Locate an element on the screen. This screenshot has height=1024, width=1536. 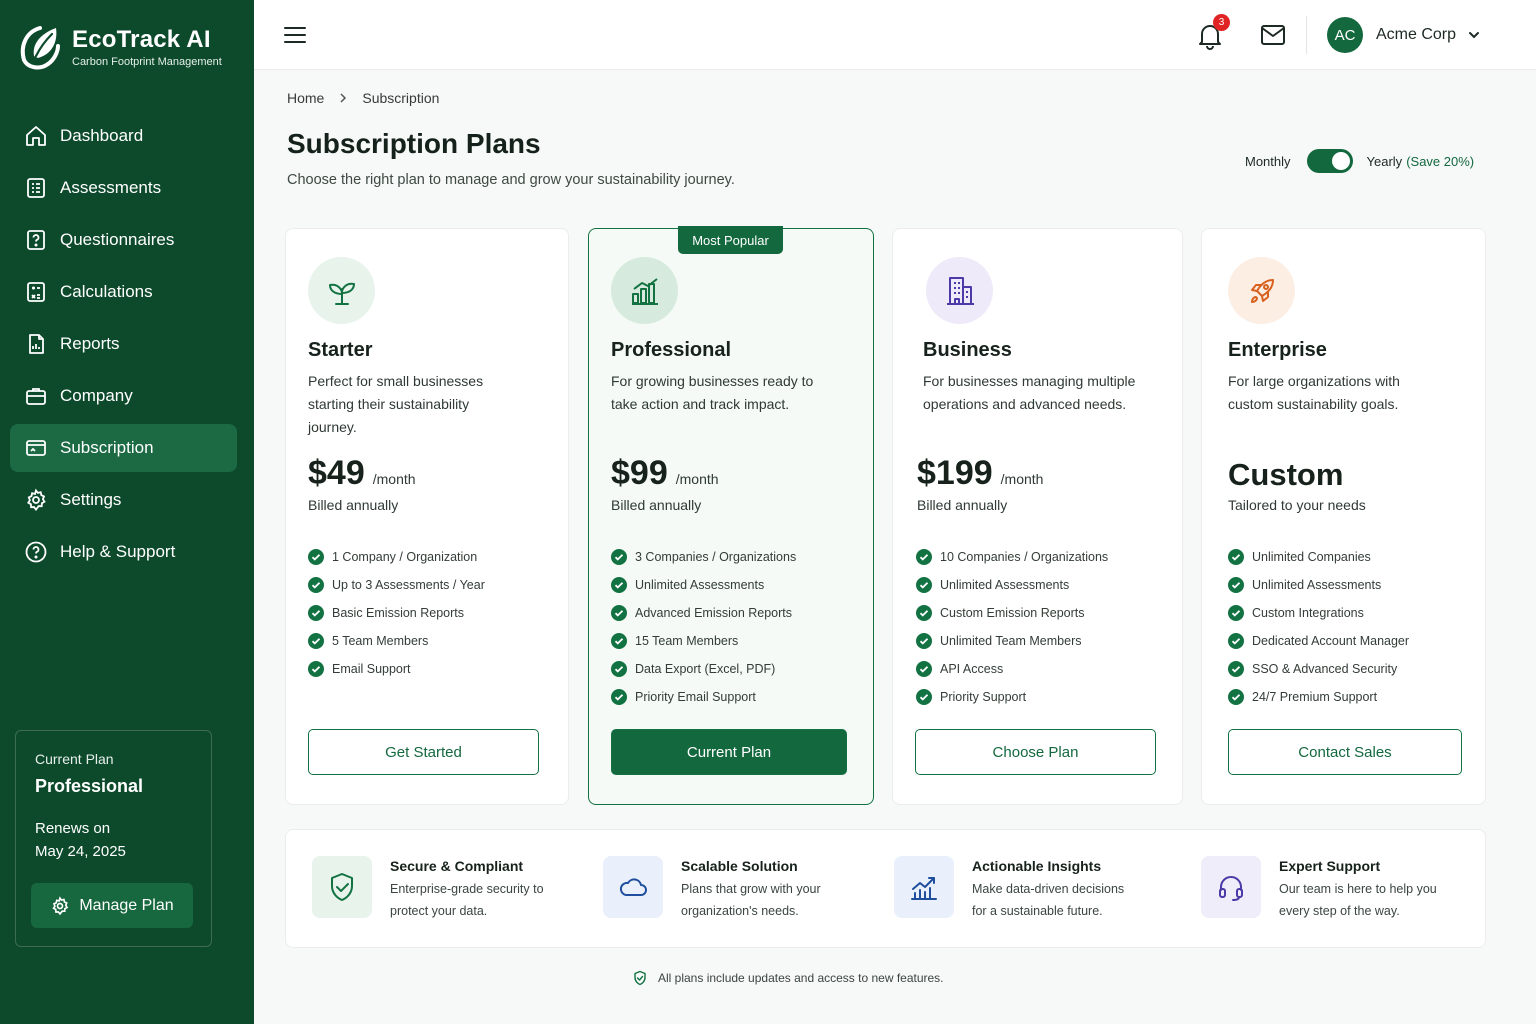
sidebar-item-company: Company is located at coordinates (123, 396).